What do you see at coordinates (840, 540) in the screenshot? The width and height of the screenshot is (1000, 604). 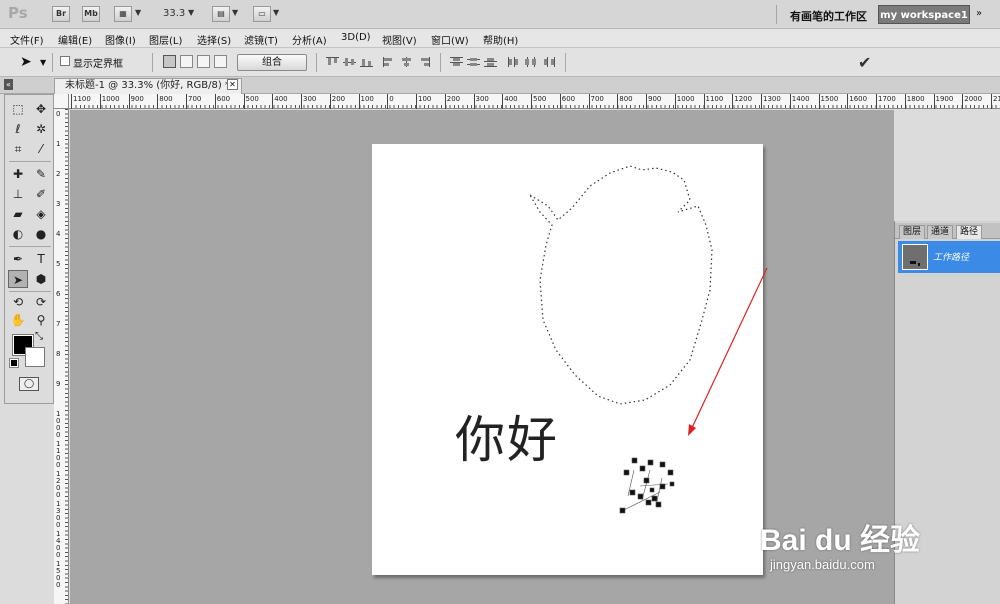 I see `watermark-brand: Bai du 经验` at bounding box center [840, 540].